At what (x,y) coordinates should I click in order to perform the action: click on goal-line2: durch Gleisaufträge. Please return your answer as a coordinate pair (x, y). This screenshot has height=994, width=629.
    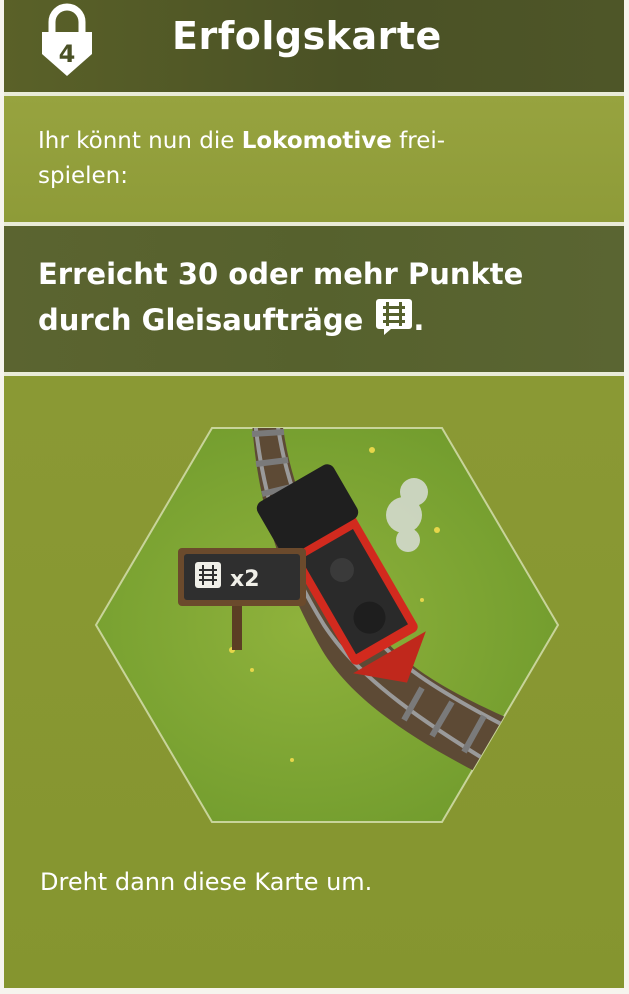
    Looking at the image, I should click on (201, 320).